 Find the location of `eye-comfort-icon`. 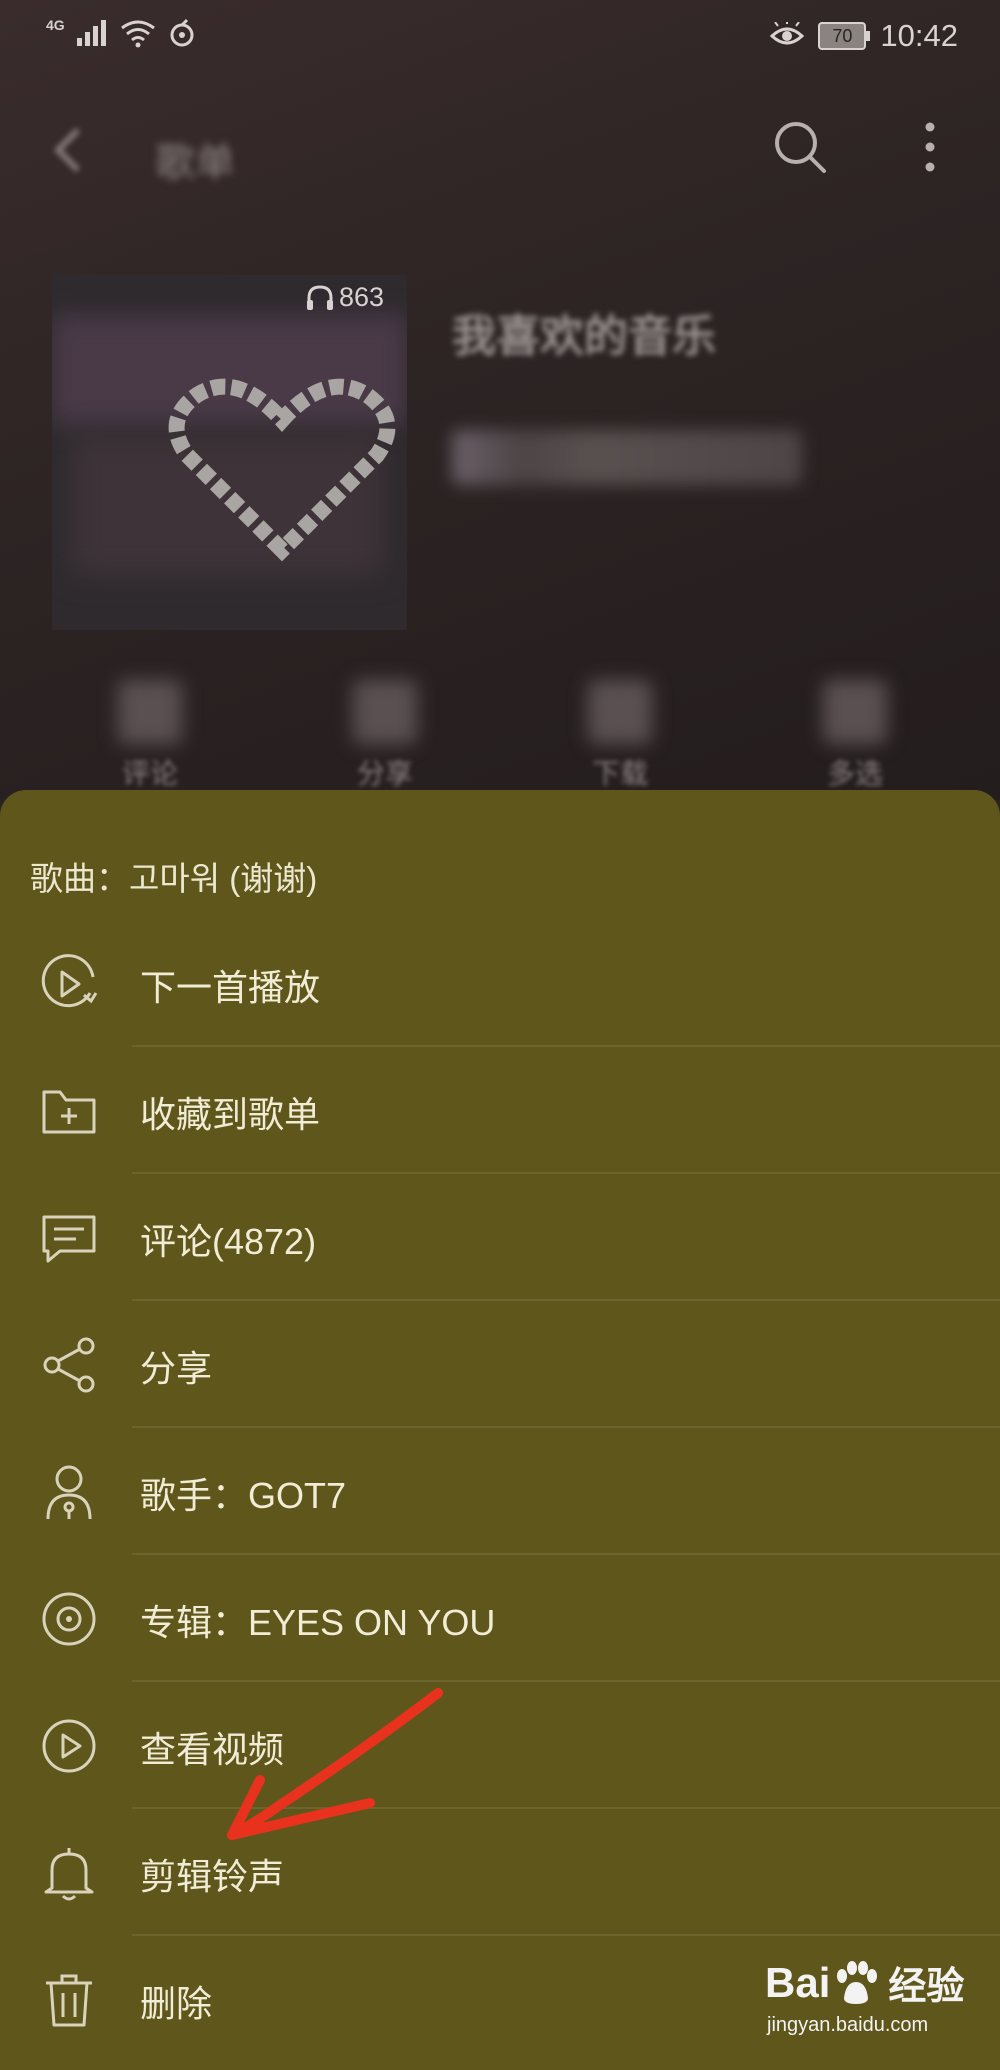

eye-comfort-icon is located at coordinates (787, 33).